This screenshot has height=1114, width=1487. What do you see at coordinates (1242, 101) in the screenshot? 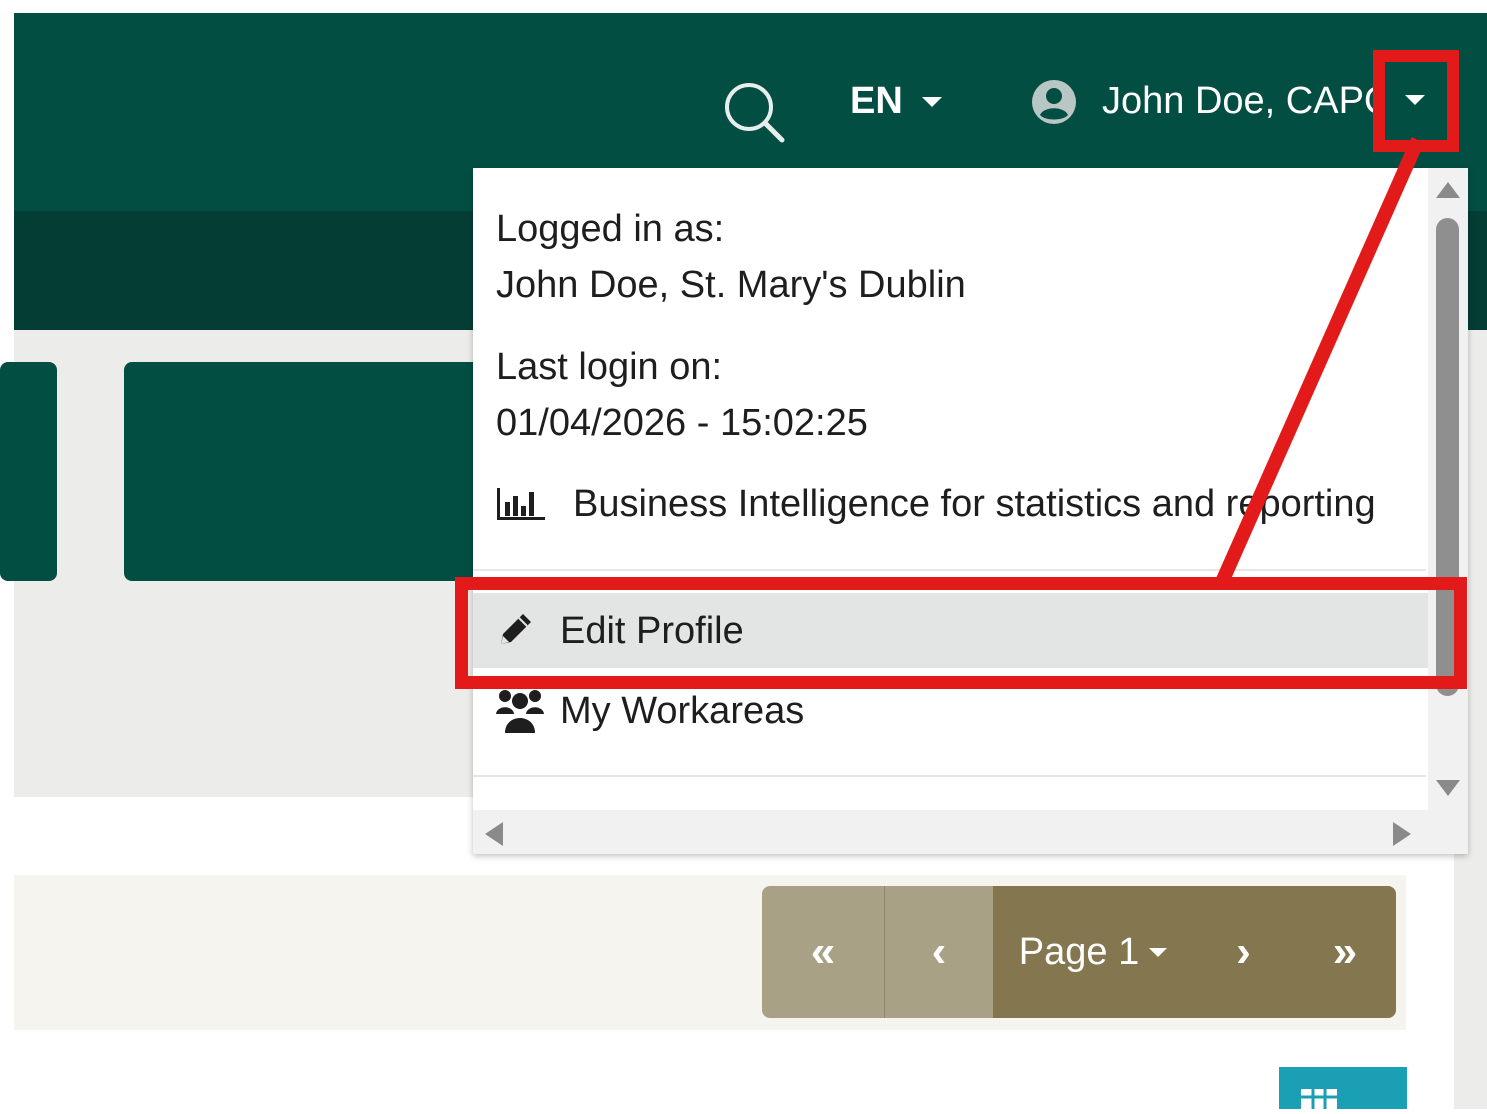
I see `user-name: John Doe, CAPC` at bounding box center [1242, 101].